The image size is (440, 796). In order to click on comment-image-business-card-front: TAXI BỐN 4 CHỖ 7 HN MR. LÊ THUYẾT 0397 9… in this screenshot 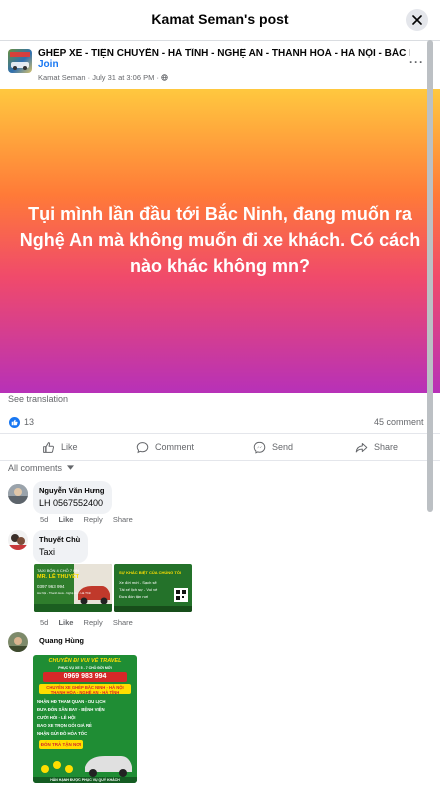, I will do `click(73, 588)`.